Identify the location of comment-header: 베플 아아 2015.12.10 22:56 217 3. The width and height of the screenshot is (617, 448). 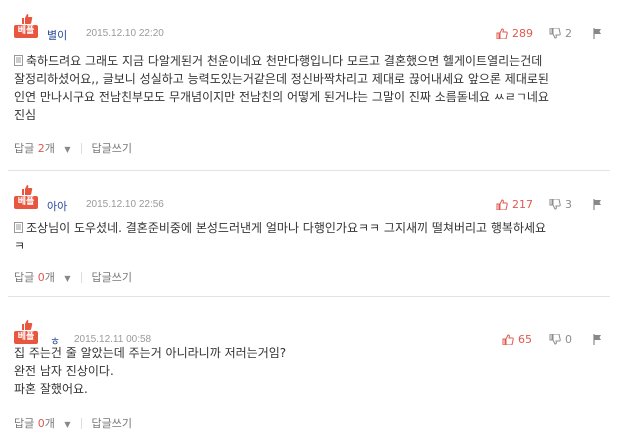
(312, 200).